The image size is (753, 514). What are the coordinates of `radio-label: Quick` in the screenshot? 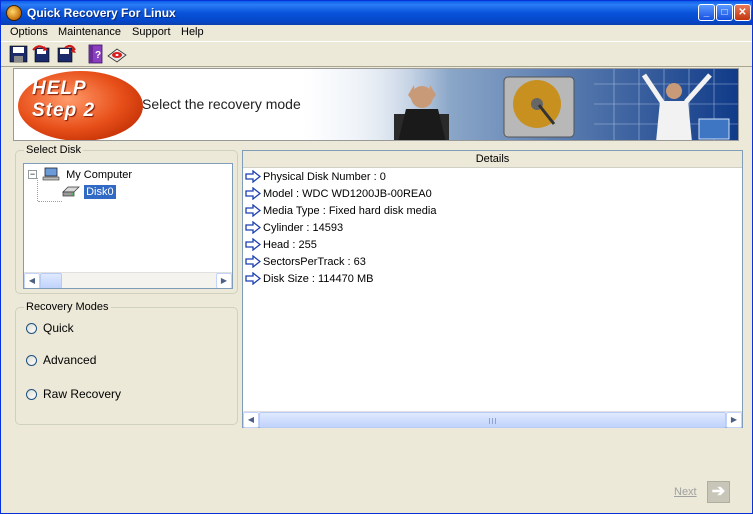 It's located at (58, 328).